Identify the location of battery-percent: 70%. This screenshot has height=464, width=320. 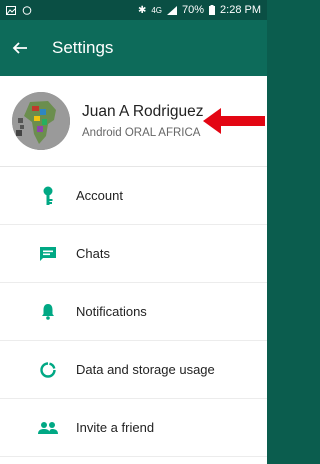
(193, 10).